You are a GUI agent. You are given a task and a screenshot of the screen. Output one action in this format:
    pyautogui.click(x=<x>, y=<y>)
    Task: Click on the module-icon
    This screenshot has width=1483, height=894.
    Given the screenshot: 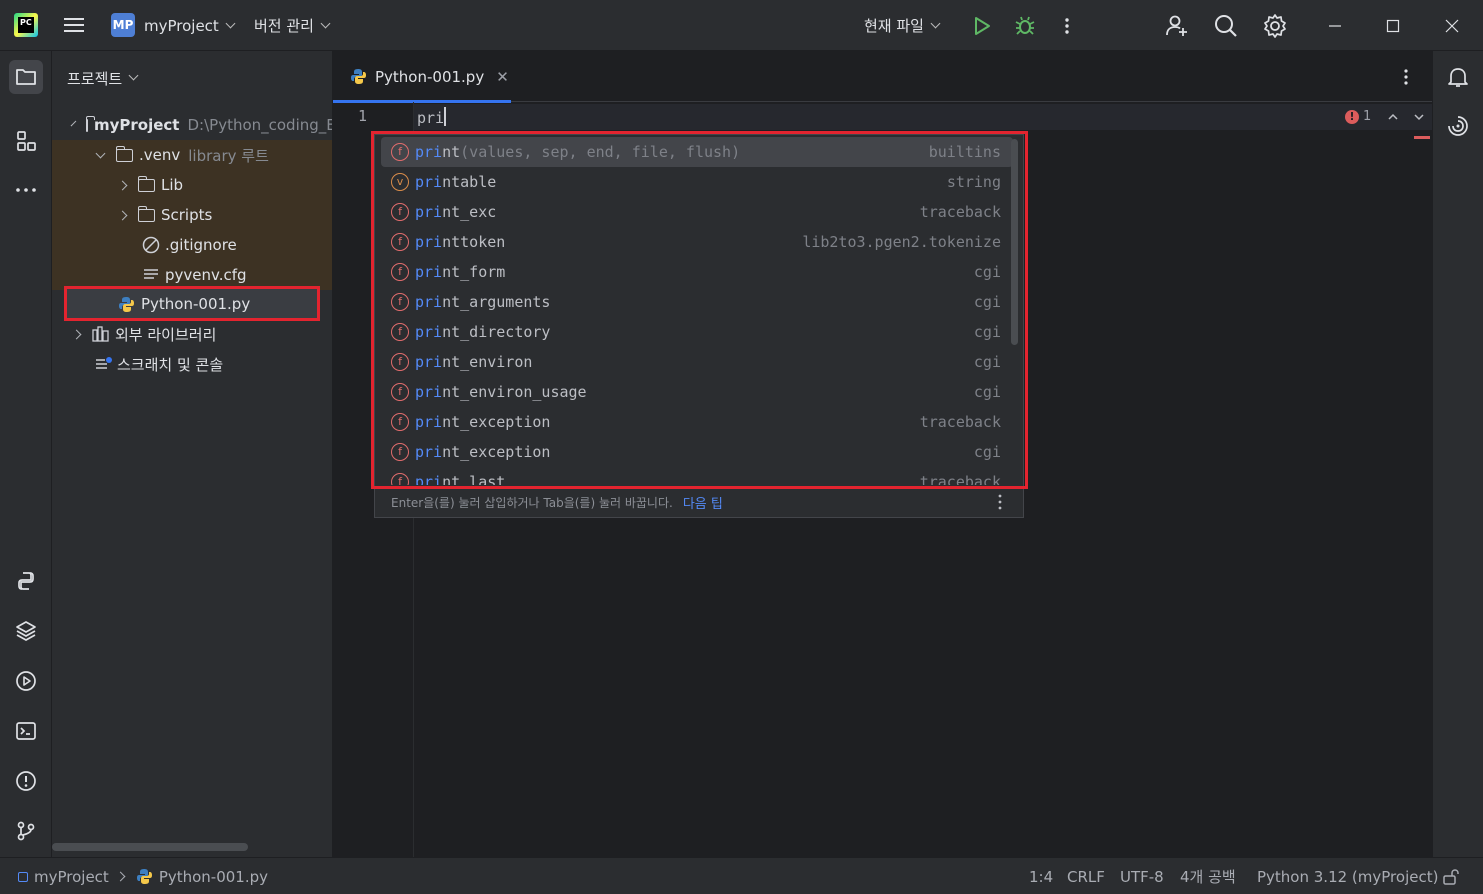 What is the action you would take?
    pyautogui.click(x=23, y=876)
    